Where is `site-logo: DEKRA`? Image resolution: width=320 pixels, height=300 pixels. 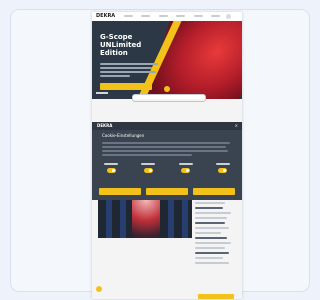
site-logo: DEKRA is located at coordinates (105, 16).